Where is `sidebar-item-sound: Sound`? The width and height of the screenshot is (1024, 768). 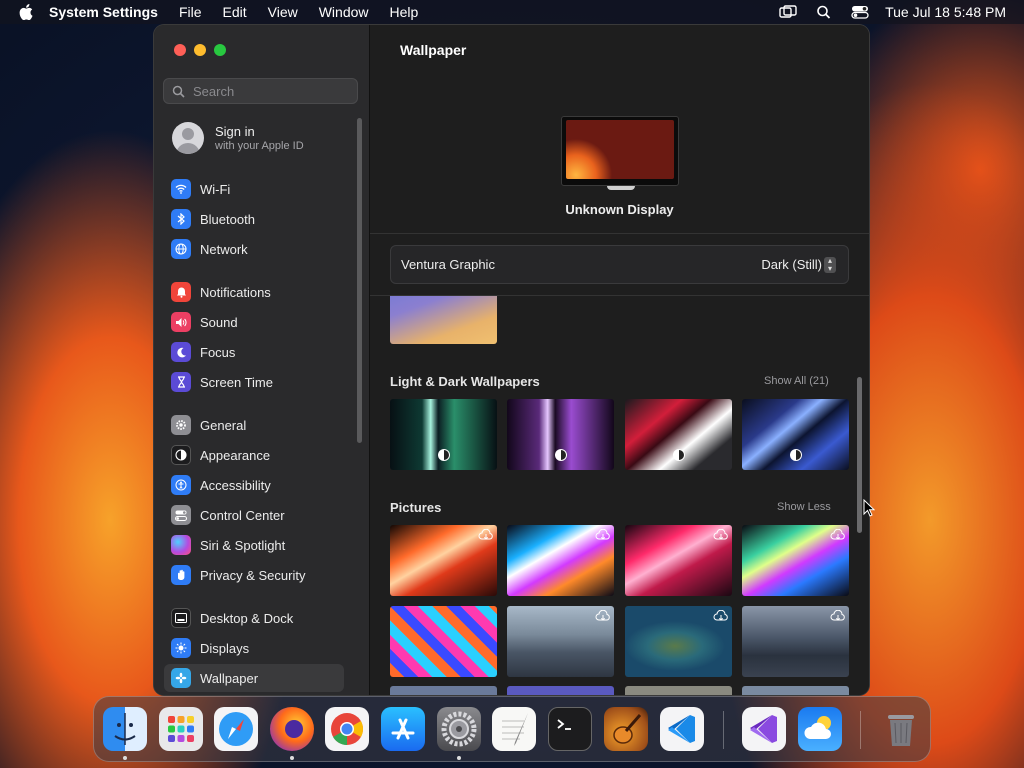
sidebar-item-sound: Sound is located at coordinates (254, 322).